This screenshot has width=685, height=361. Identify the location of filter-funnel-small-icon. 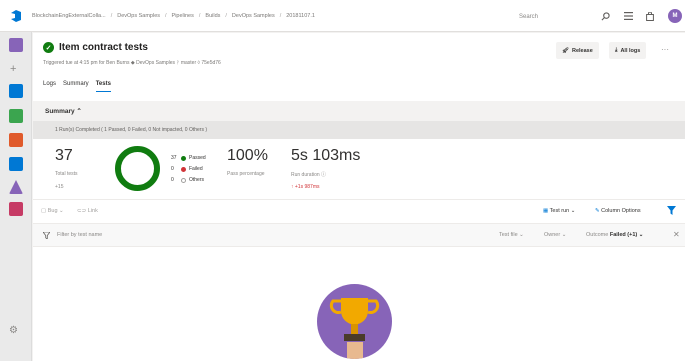
(46, 236).